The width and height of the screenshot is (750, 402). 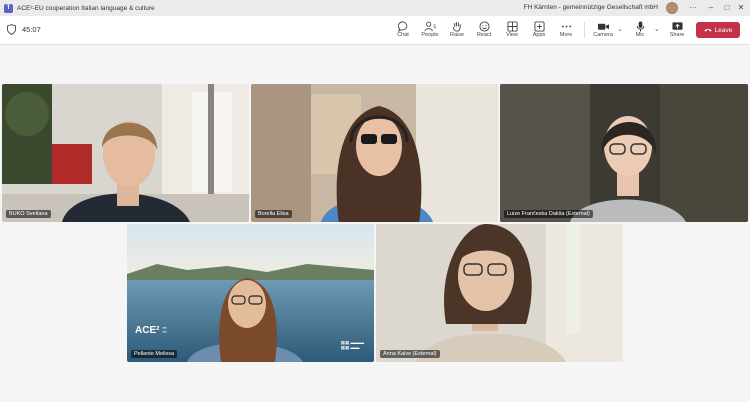 What do you see at coordinates (548, 214) in the screenshot?
I see `participant-name: Luize Frančeska Dakša (External)` at bounding box center [548, 214].